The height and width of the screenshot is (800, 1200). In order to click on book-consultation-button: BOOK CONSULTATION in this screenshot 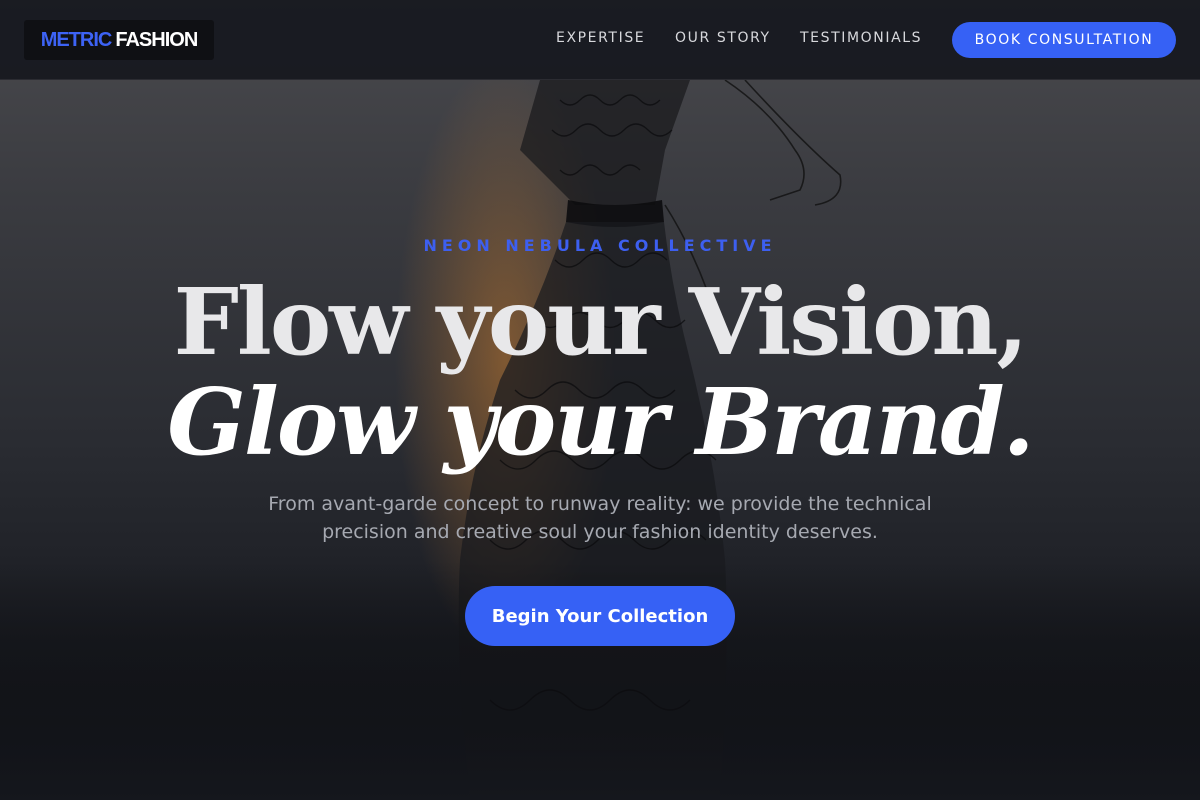, I will do `click(1064, 40)`.